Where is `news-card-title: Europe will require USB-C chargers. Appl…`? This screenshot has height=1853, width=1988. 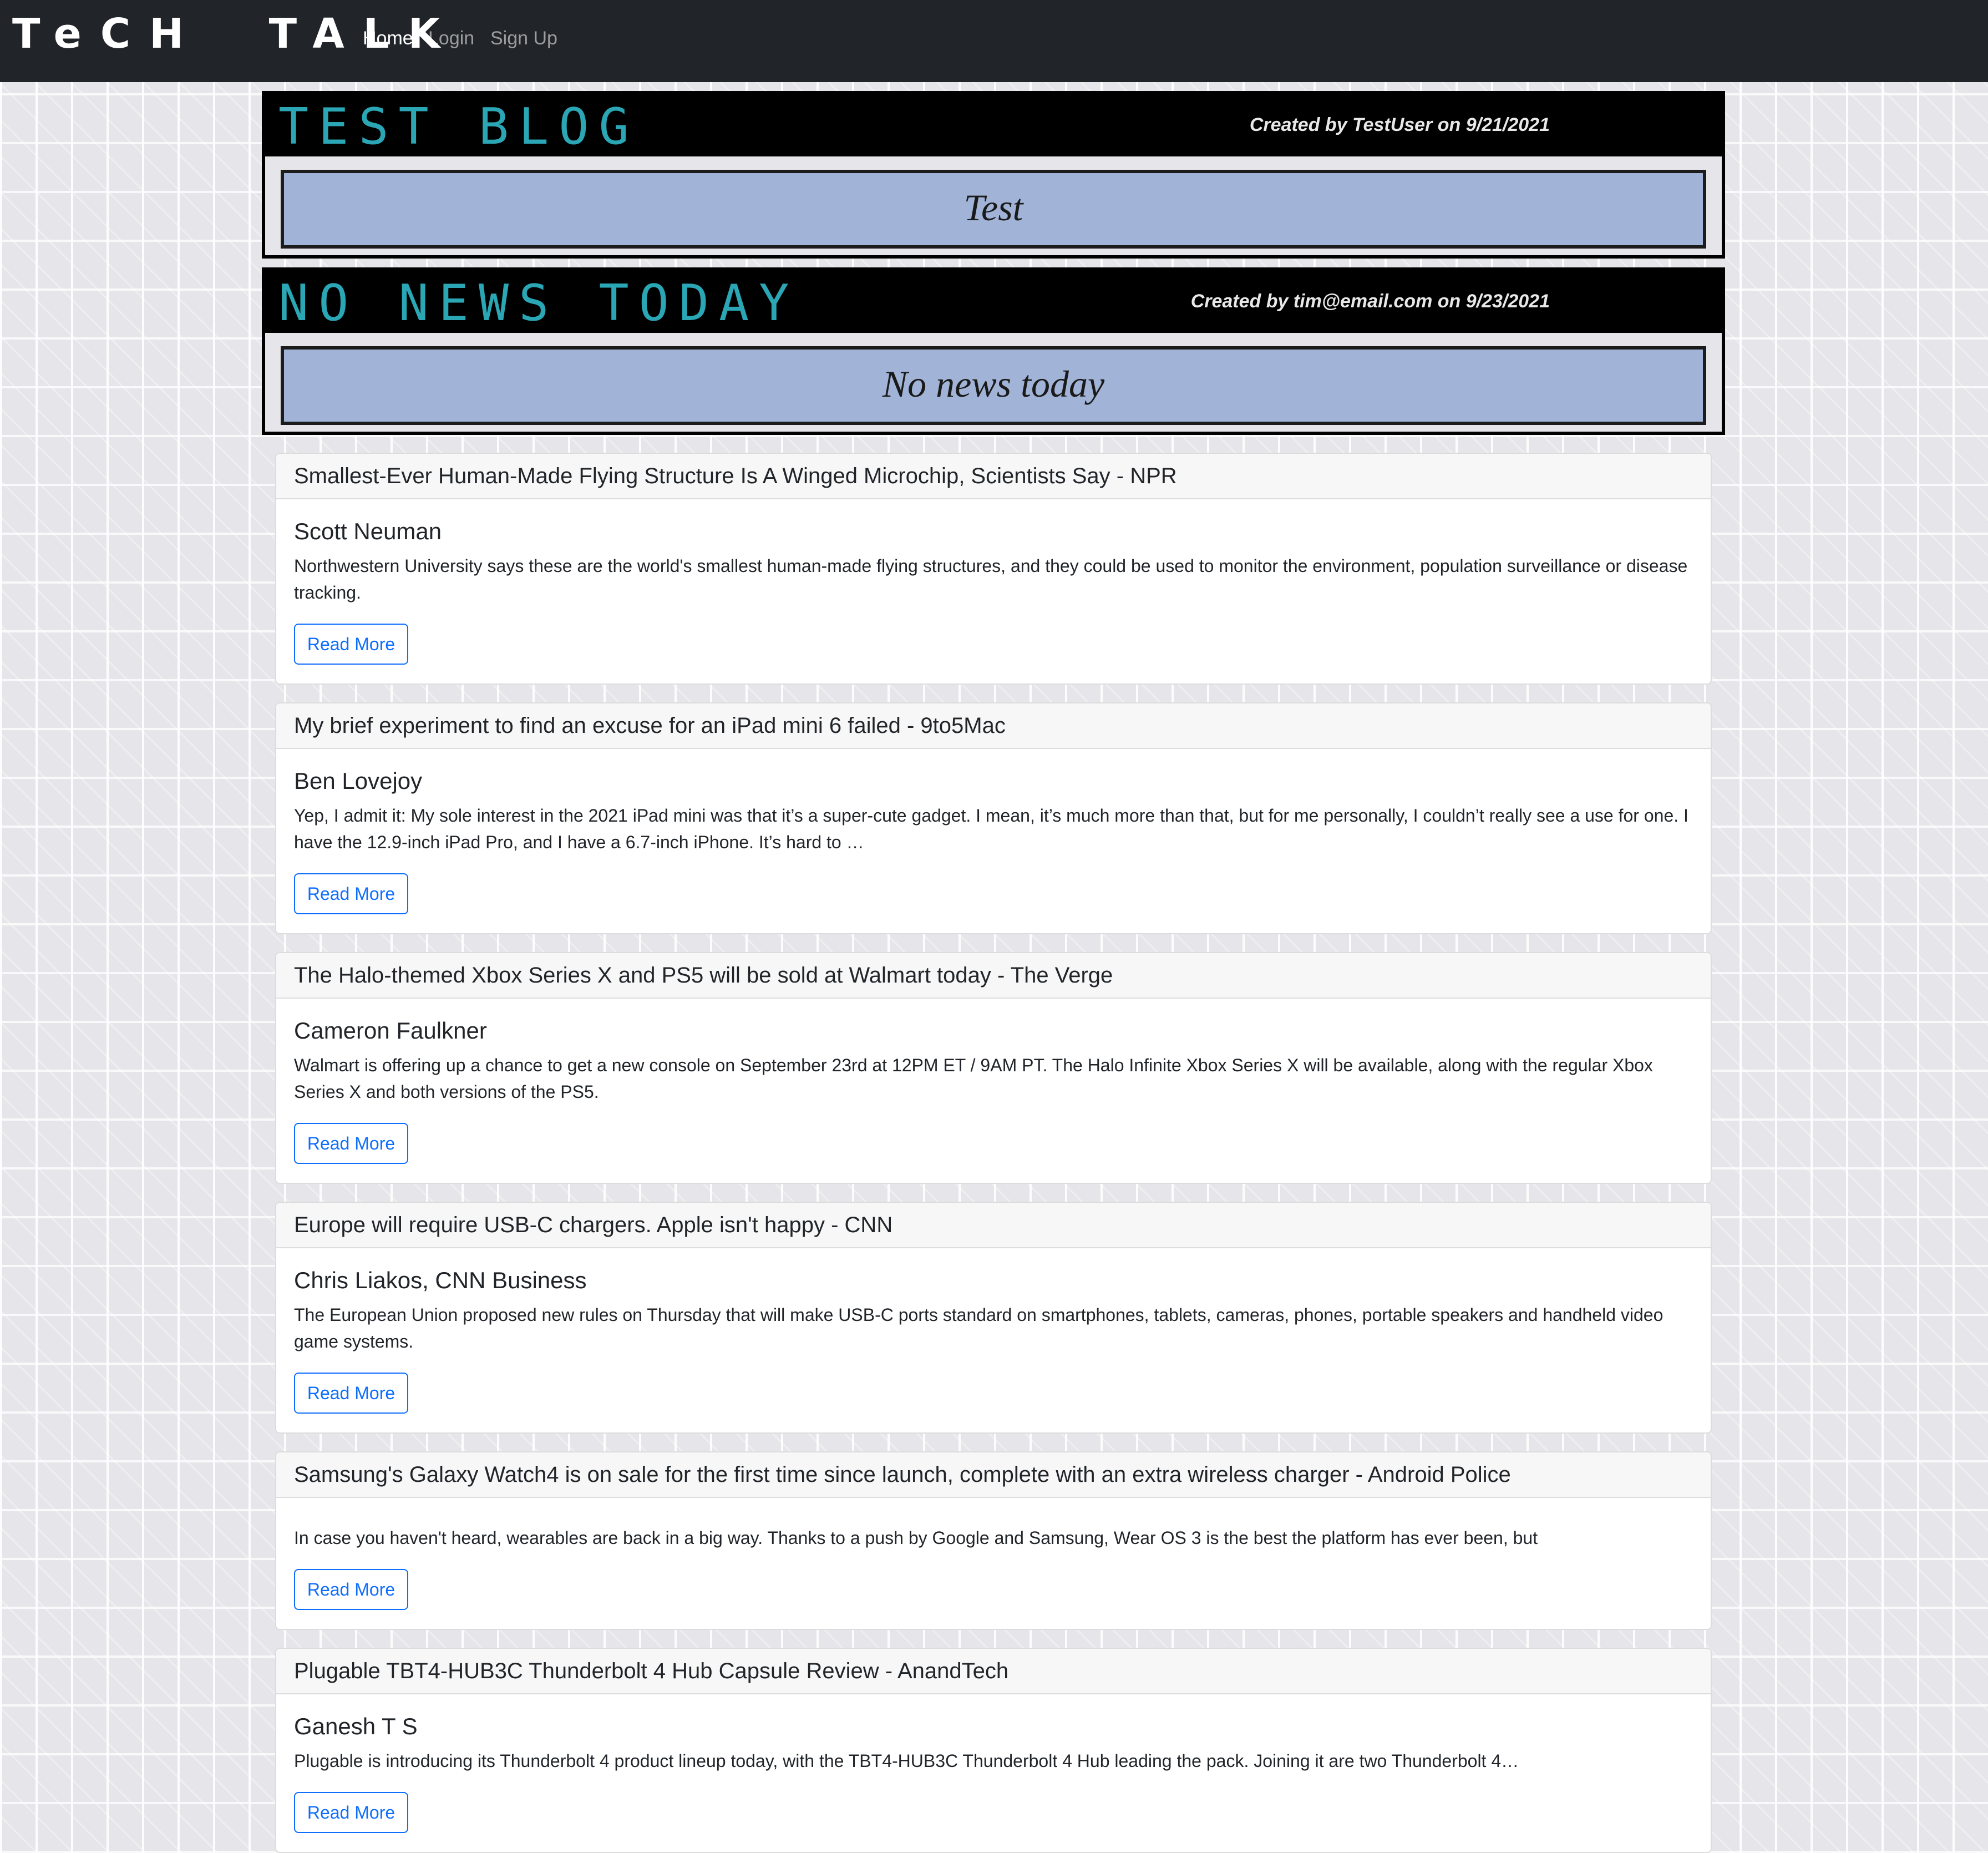 news-card-title: Europe will require USB-C chargers. Appl… is located at coordinates (594, 1225).